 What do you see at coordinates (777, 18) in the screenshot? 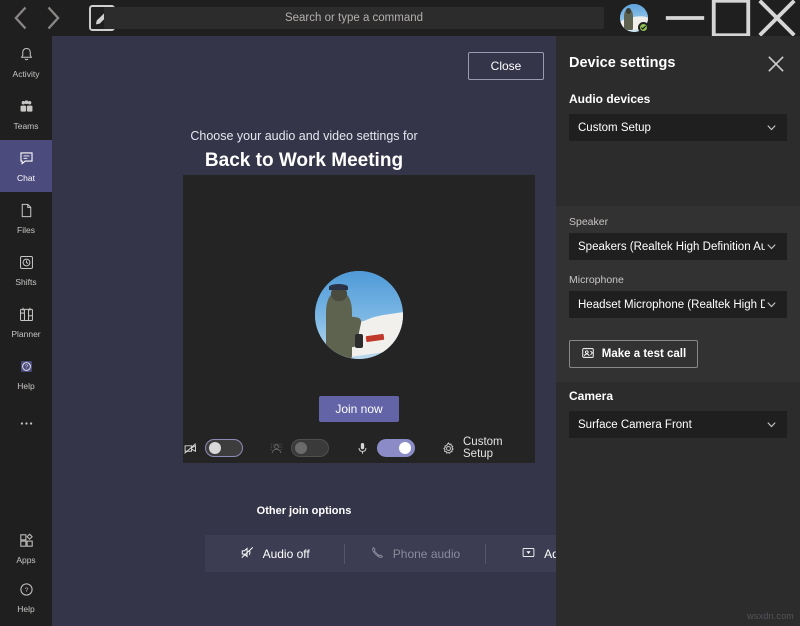
I see `close-window-button` at bounding box center [777, 18].